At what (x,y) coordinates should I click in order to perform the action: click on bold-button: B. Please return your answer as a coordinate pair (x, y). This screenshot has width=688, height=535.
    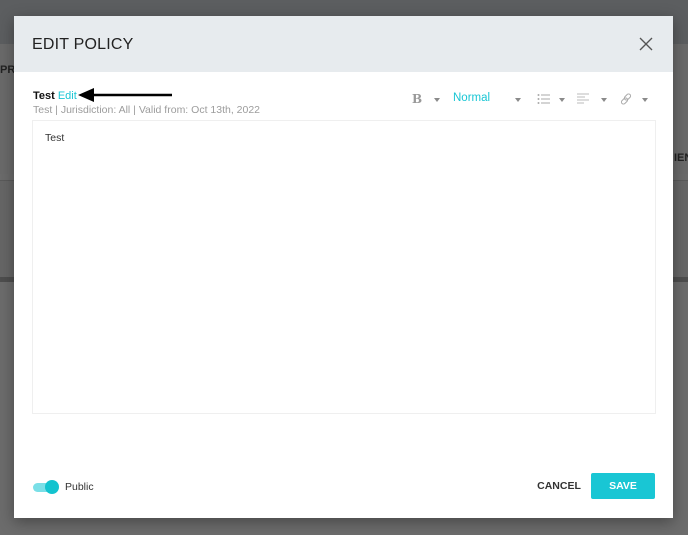
    Looking at the image, I should click on (417, 99).